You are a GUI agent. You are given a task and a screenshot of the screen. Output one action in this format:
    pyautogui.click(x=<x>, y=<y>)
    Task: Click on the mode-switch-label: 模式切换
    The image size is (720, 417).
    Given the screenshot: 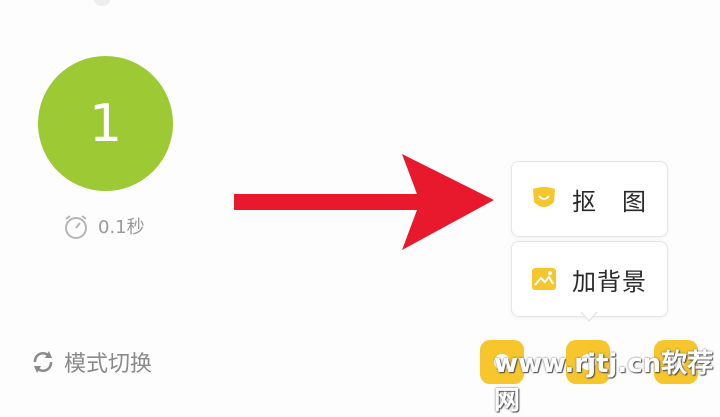 What is the action you would take?
    pyautogui.click(x=108, y=364)
    